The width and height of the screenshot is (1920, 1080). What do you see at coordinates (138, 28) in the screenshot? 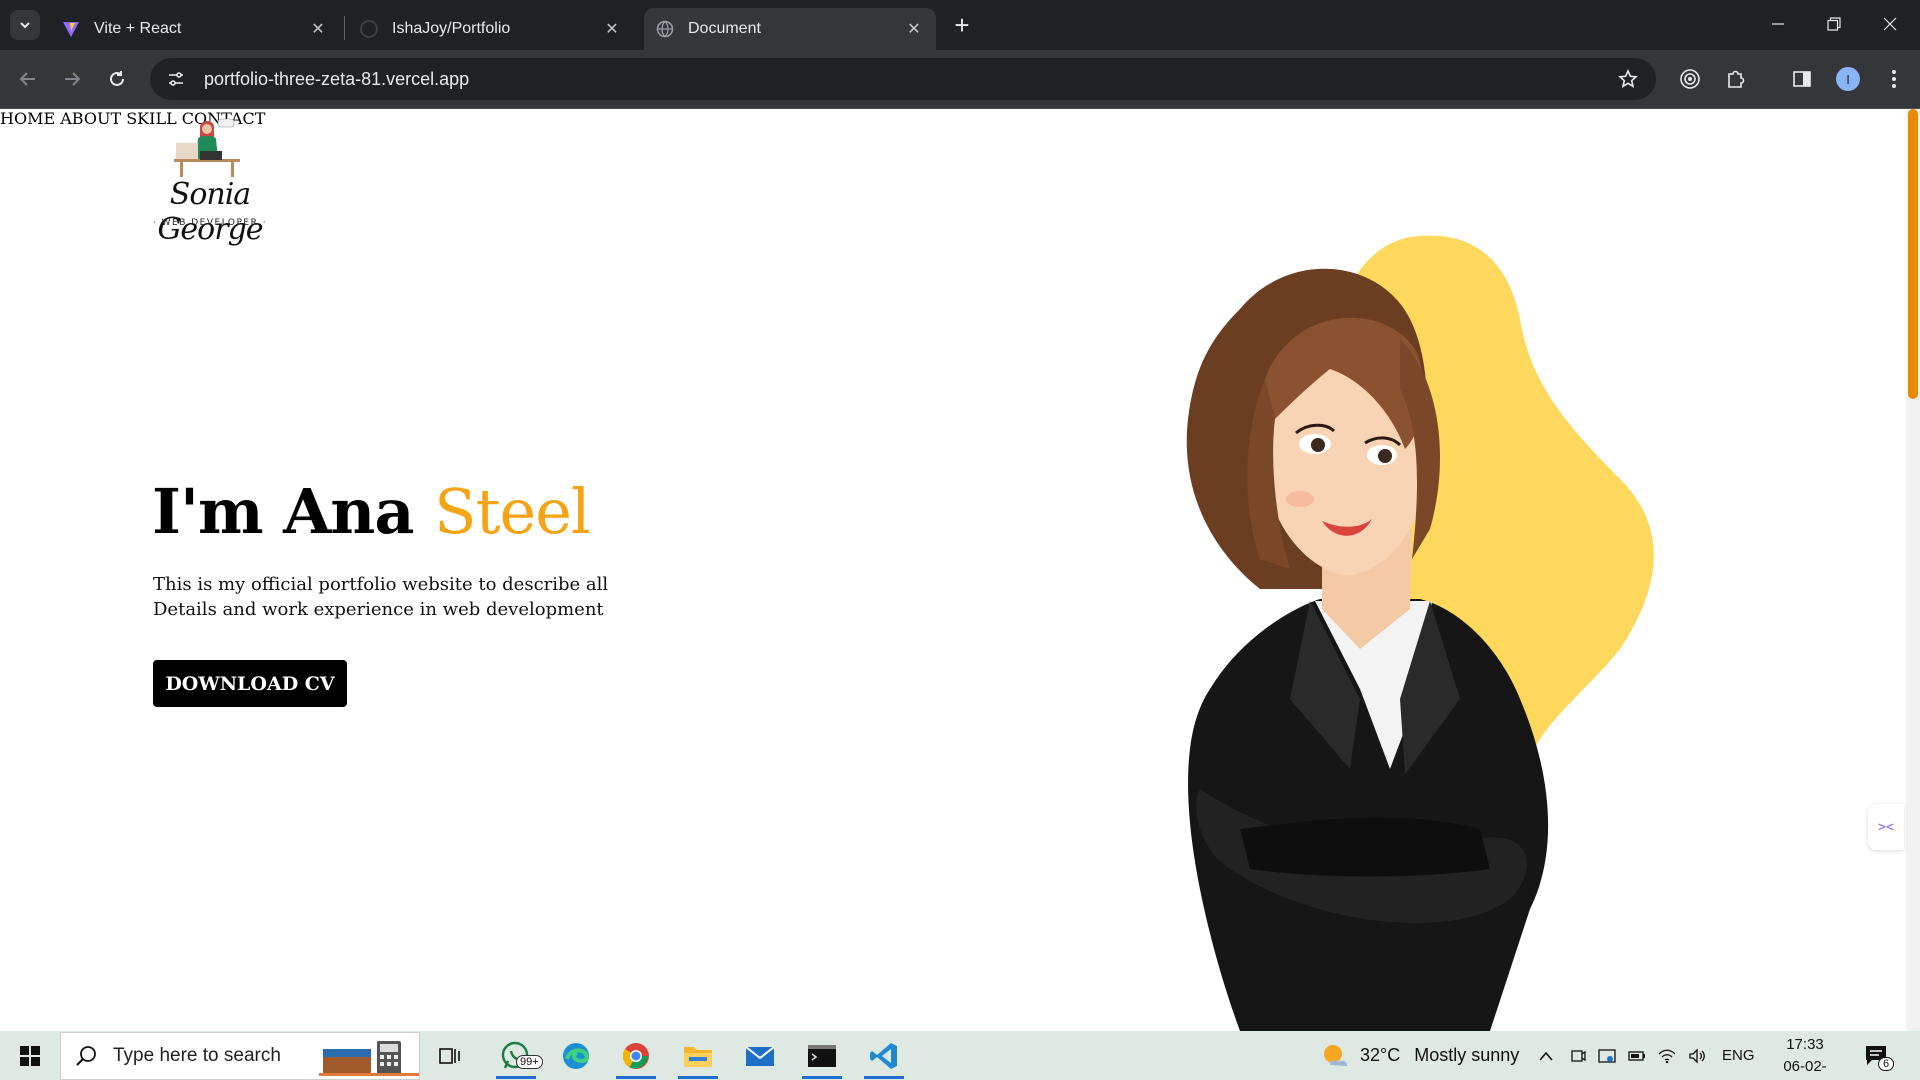
I see `tab-title: Vite + React` at bounding box center [138, 28].